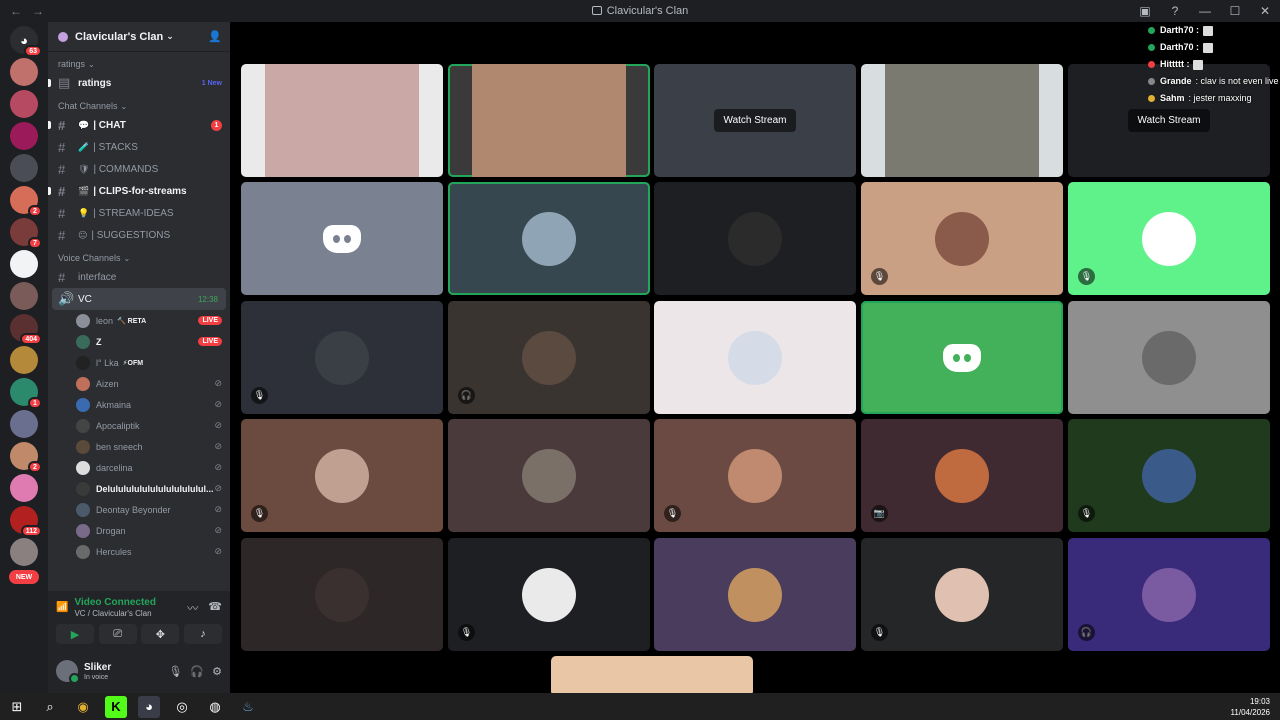 Image resolution: width=1280 pixels, height=720 pixels. Describe the element at coordinates (1145, 11) in the screenshot. I see `inbox-icon: ▣` at that location.